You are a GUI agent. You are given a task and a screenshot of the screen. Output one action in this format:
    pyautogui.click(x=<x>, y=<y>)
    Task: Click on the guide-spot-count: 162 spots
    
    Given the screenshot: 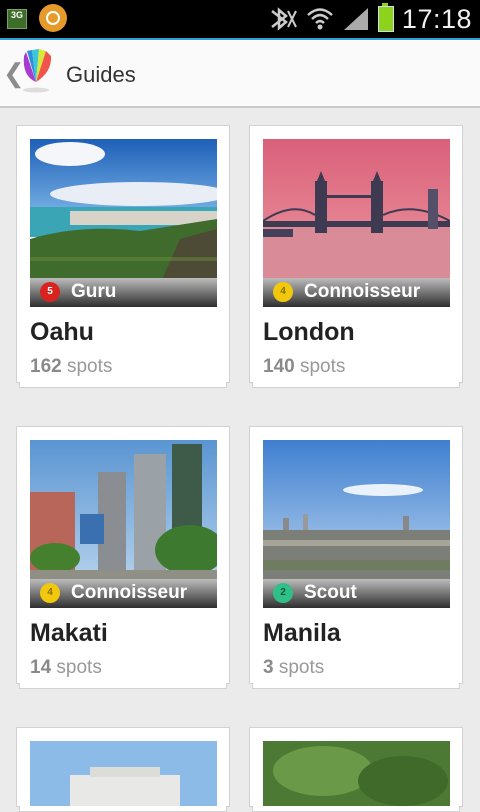 What is the action you would take?
    pyautogui.click(x=71, y=366)
    